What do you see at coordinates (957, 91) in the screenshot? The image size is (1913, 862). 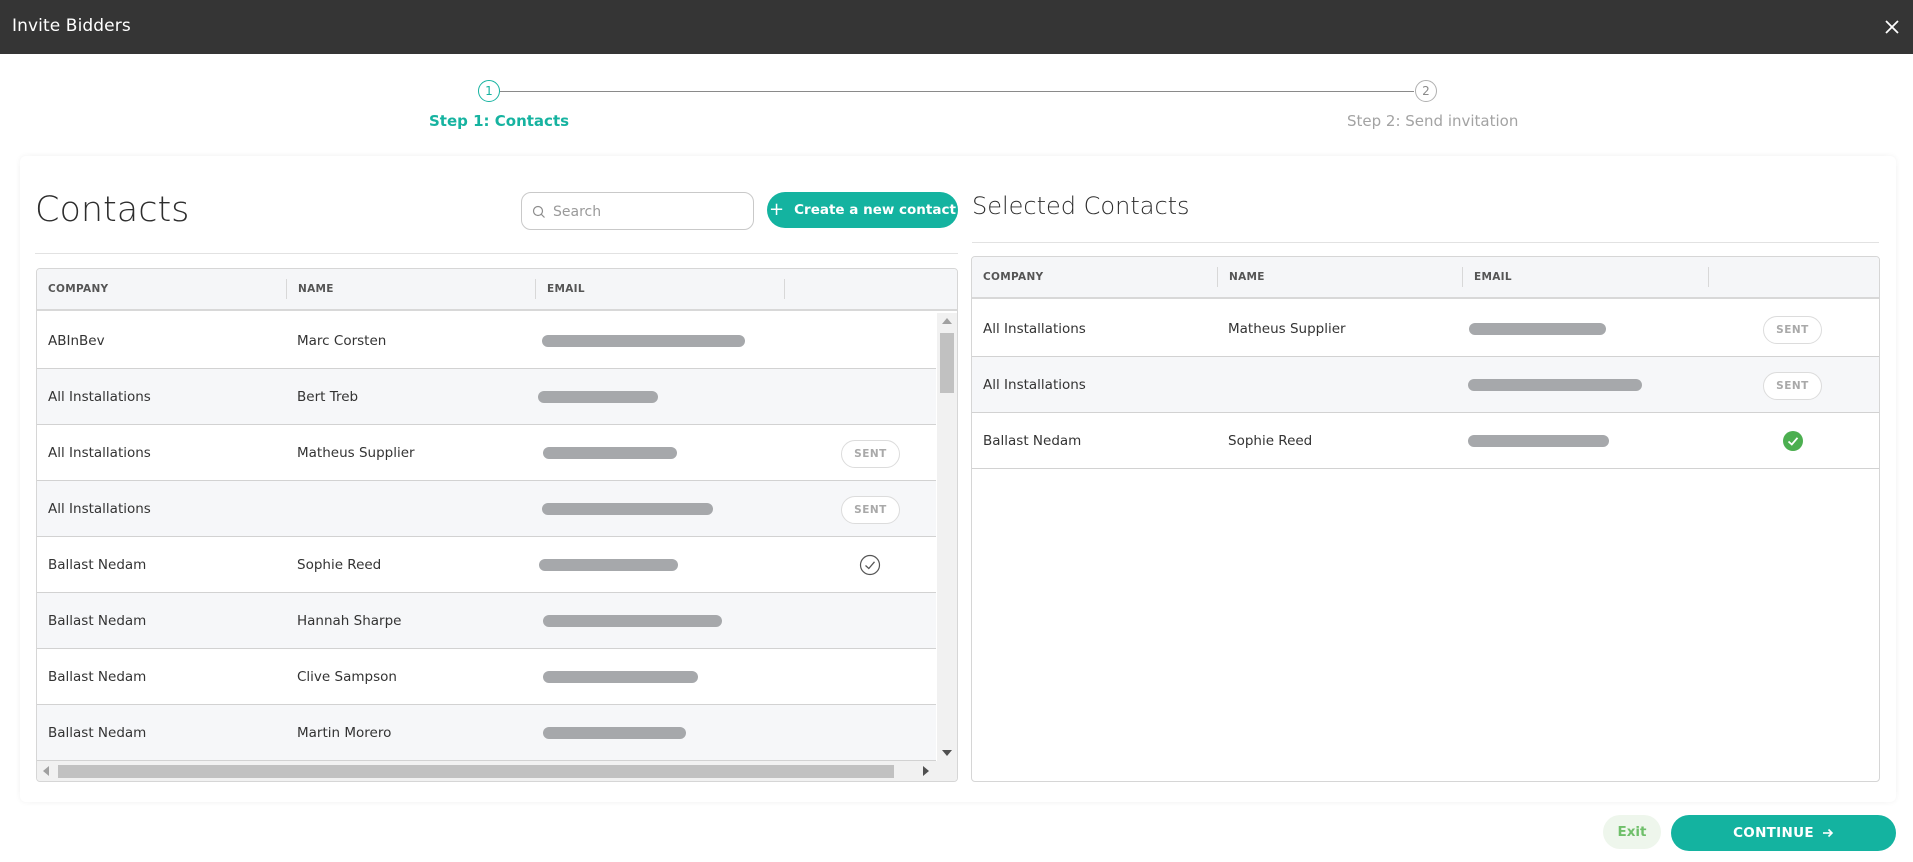 I see `stepper-line` at bounding box center [957, 91].